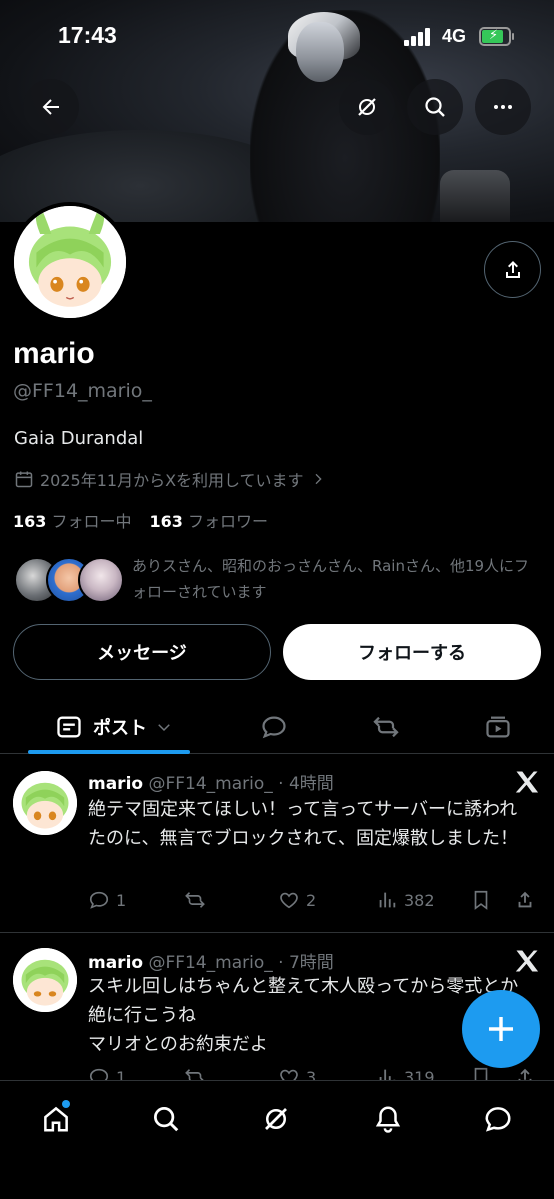  I want to click on search-button, so click(435, 107).